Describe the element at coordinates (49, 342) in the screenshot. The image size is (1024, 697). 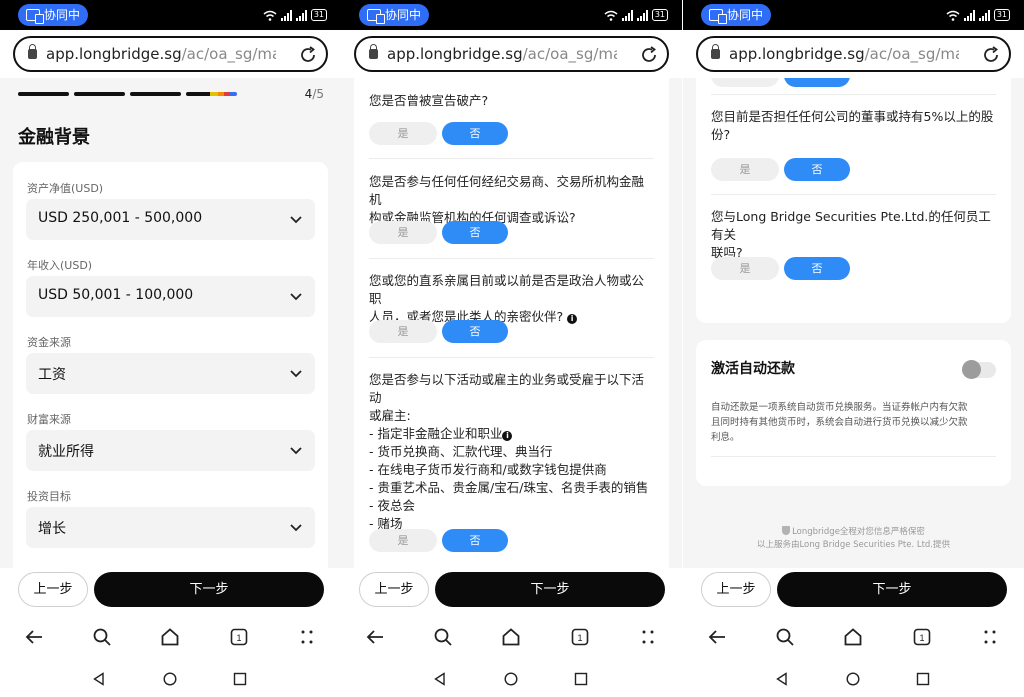
I see `source-of-funds-label: 资金来源` at that location.